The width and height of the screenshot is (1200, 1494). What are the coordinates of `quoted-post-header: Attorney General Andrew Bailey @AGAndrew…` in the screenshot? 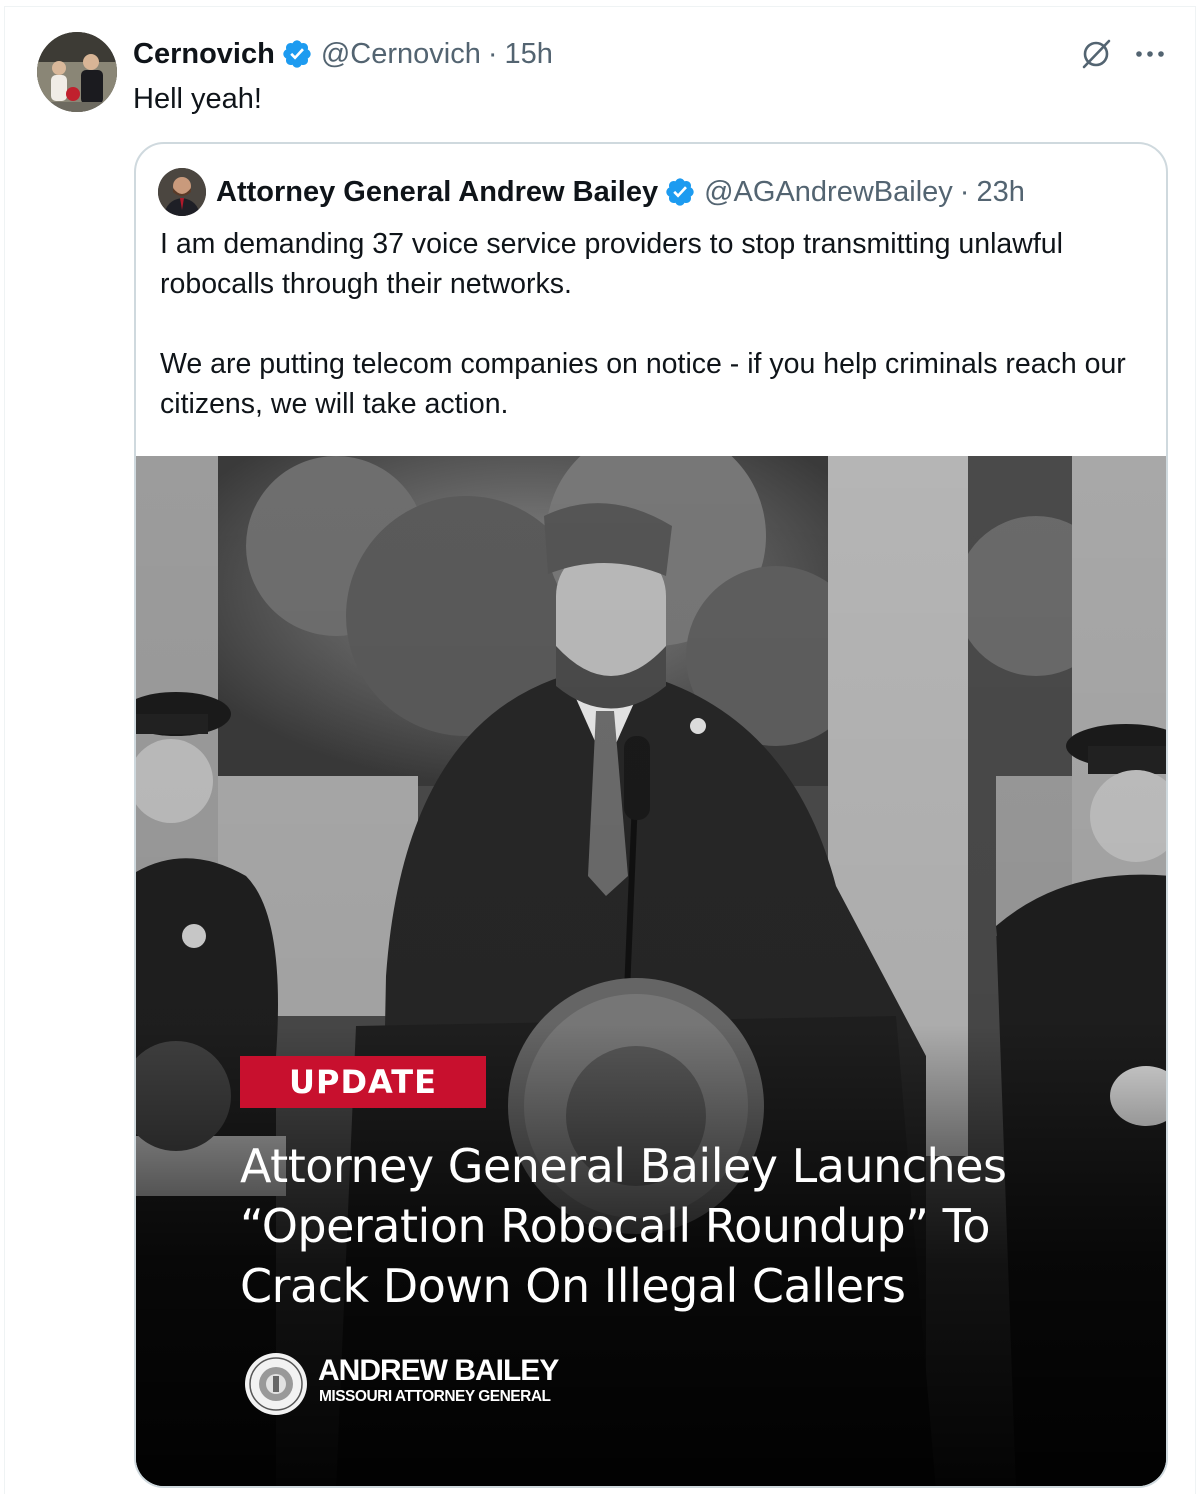 It's located at (620, 192).